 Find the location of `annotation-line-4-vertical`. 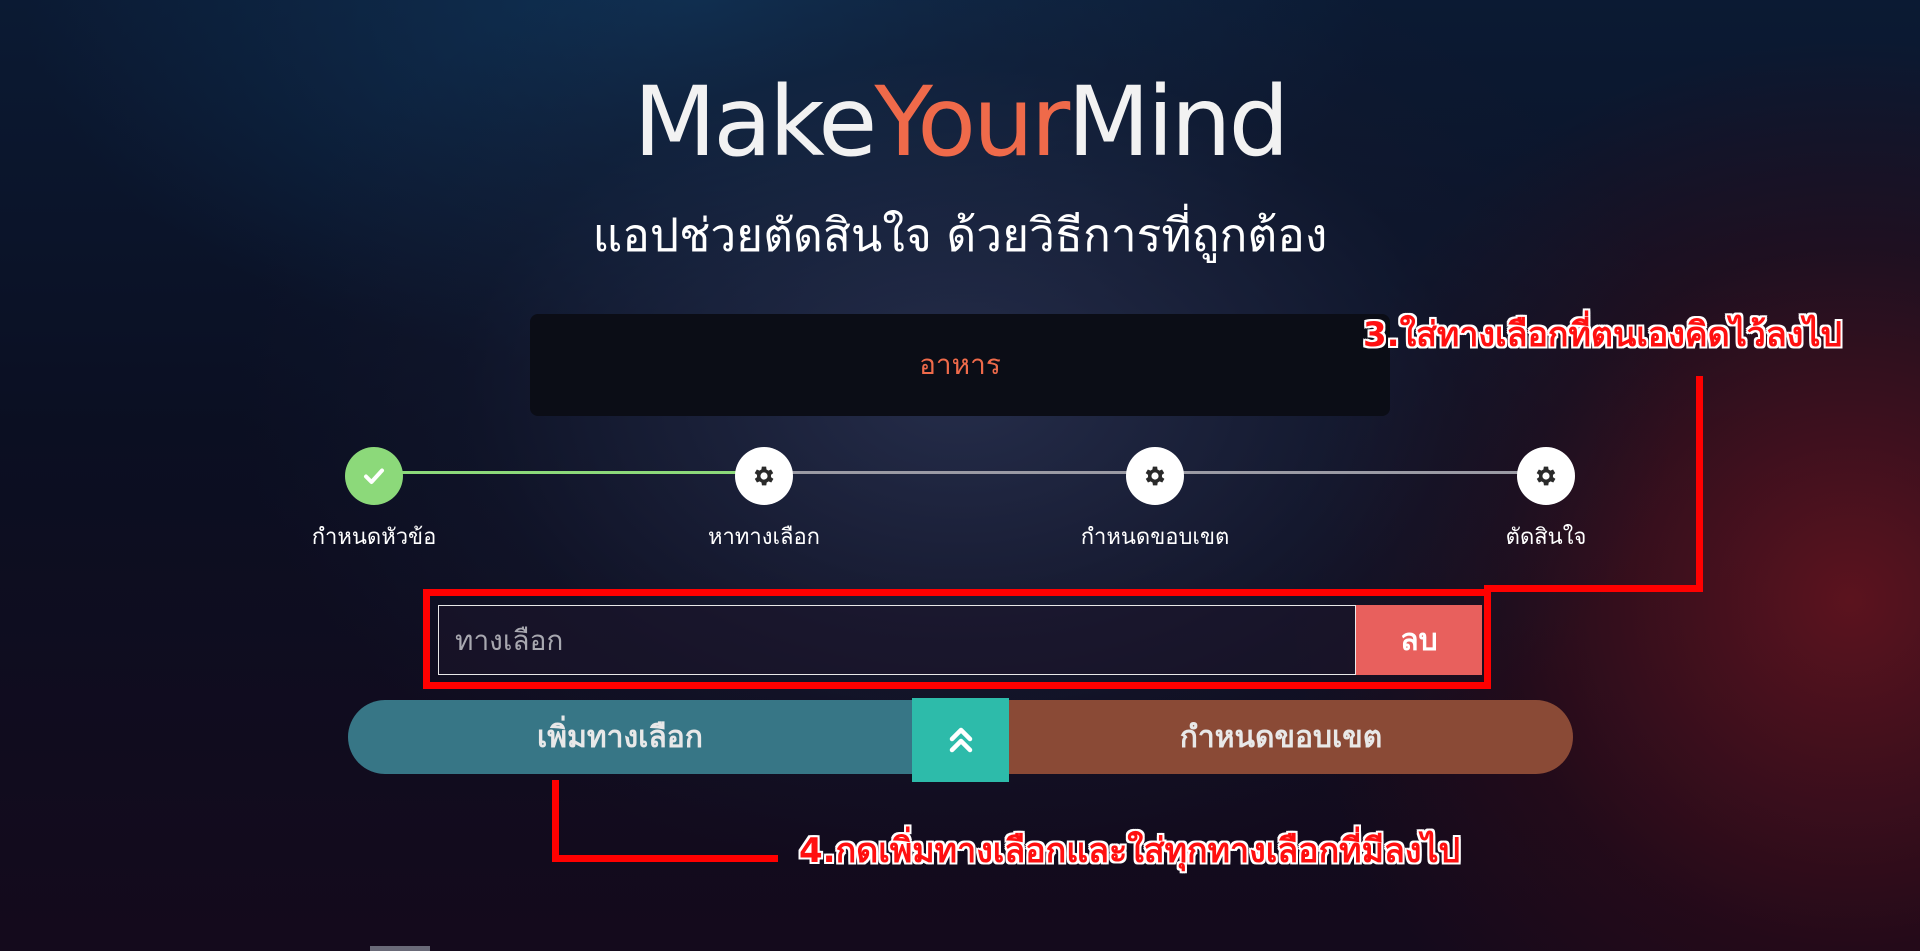

annotation-line-4-vertical is located at coordinates (555, 821).